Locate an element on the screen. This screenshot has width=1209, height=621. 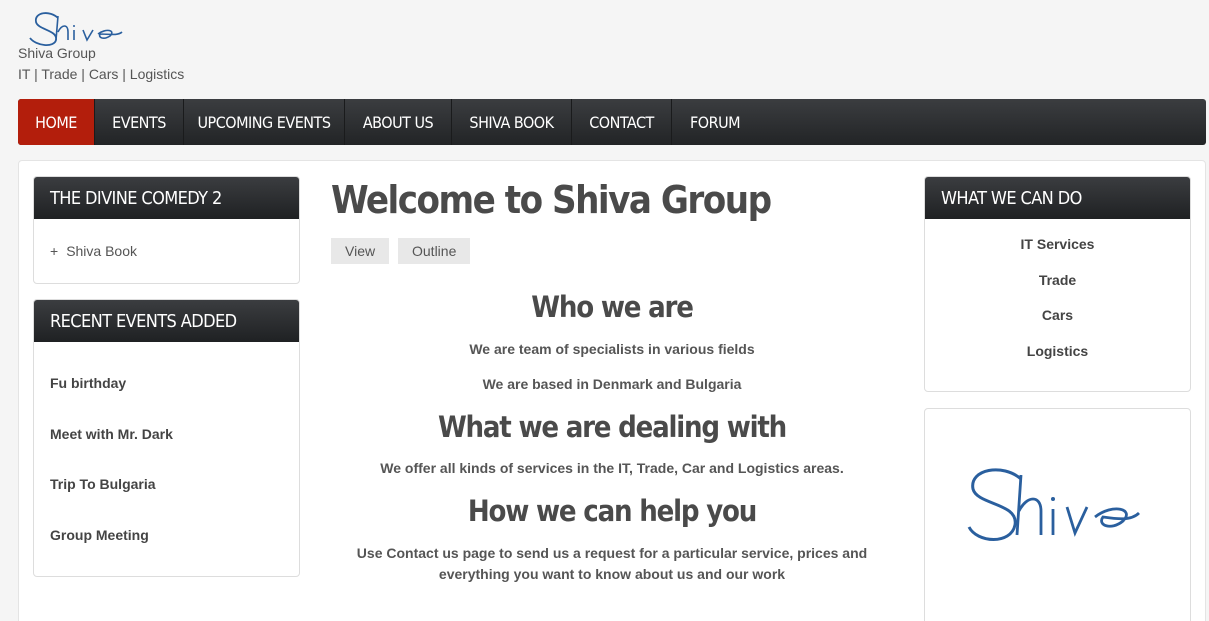
paragraph: We are based in Denmark and Bulgaria is located at coordinates (612, 384).